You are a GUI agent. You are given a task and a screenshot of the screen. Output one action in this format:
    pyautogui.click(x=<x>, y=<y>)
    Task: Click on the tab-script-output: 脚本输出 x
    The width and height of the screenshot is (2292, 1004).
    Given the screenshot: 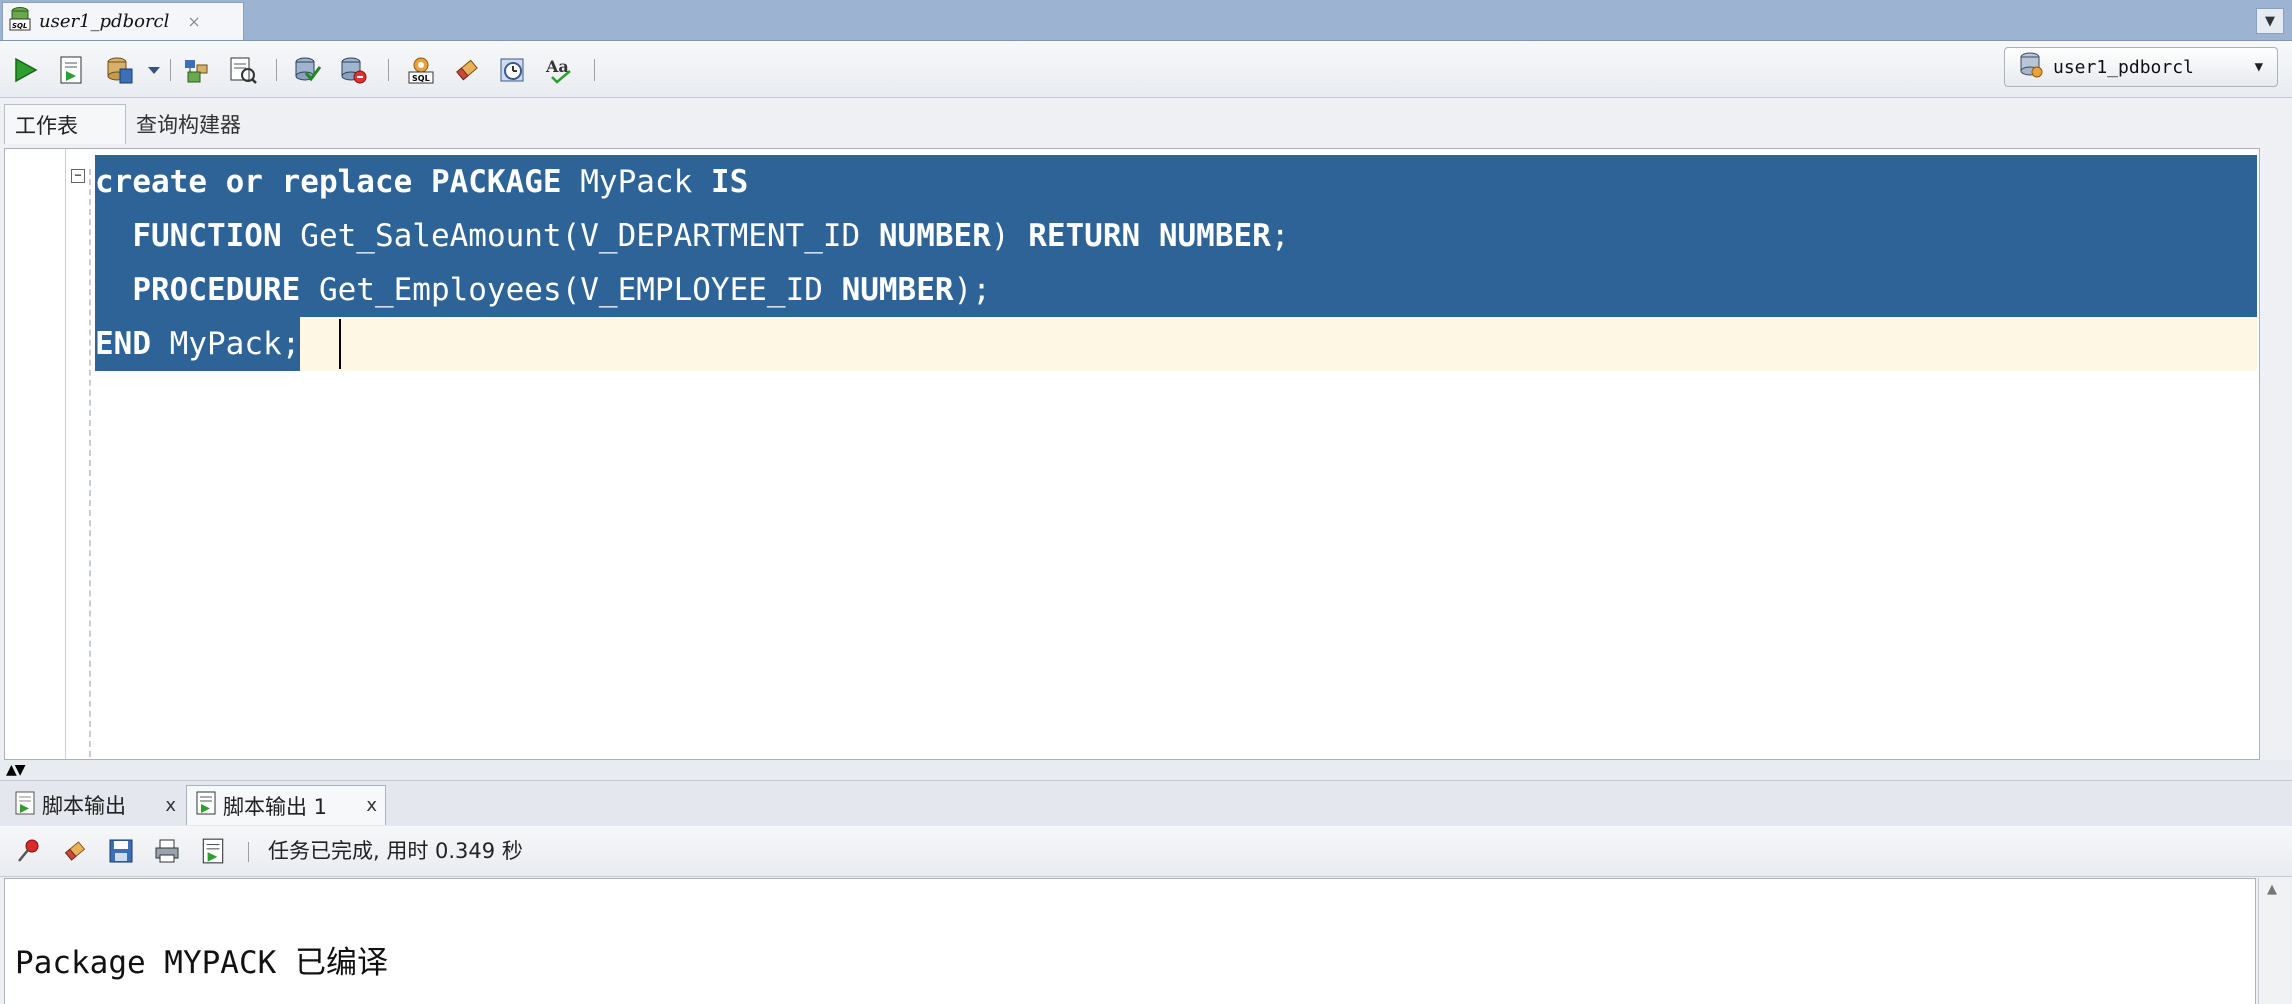 What is the action you would take?
    pyautogui.click(x=95, y=805)
    